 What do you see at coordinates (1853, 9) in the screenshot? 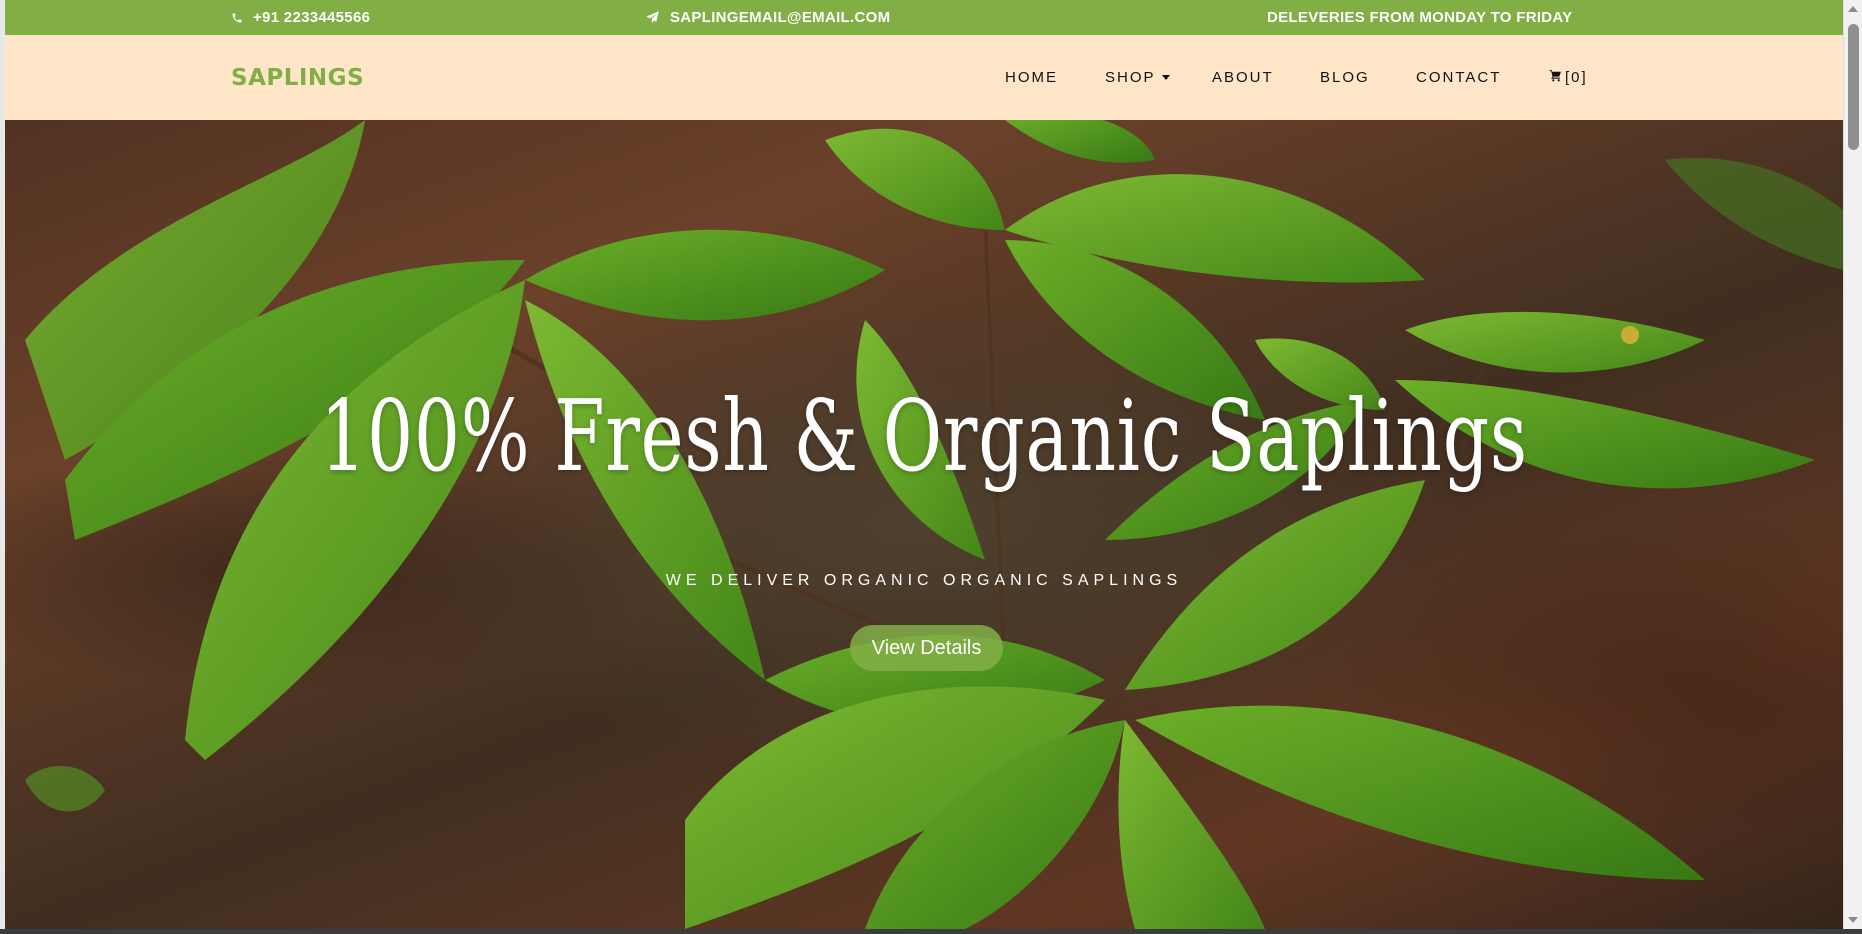
I see `scroll-up-arrow-icon` at bounding box center [1853, 9].